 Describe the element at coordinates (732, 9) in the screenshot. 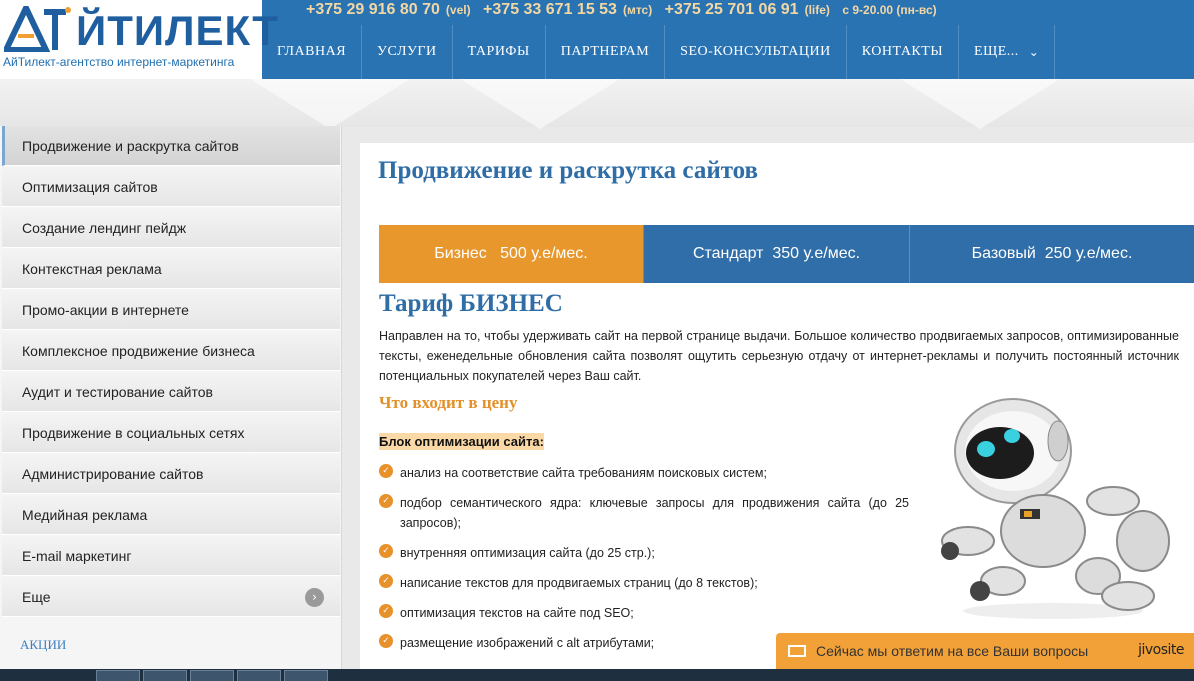

I see `phone-number: +375 25 701 06 91` at that location.